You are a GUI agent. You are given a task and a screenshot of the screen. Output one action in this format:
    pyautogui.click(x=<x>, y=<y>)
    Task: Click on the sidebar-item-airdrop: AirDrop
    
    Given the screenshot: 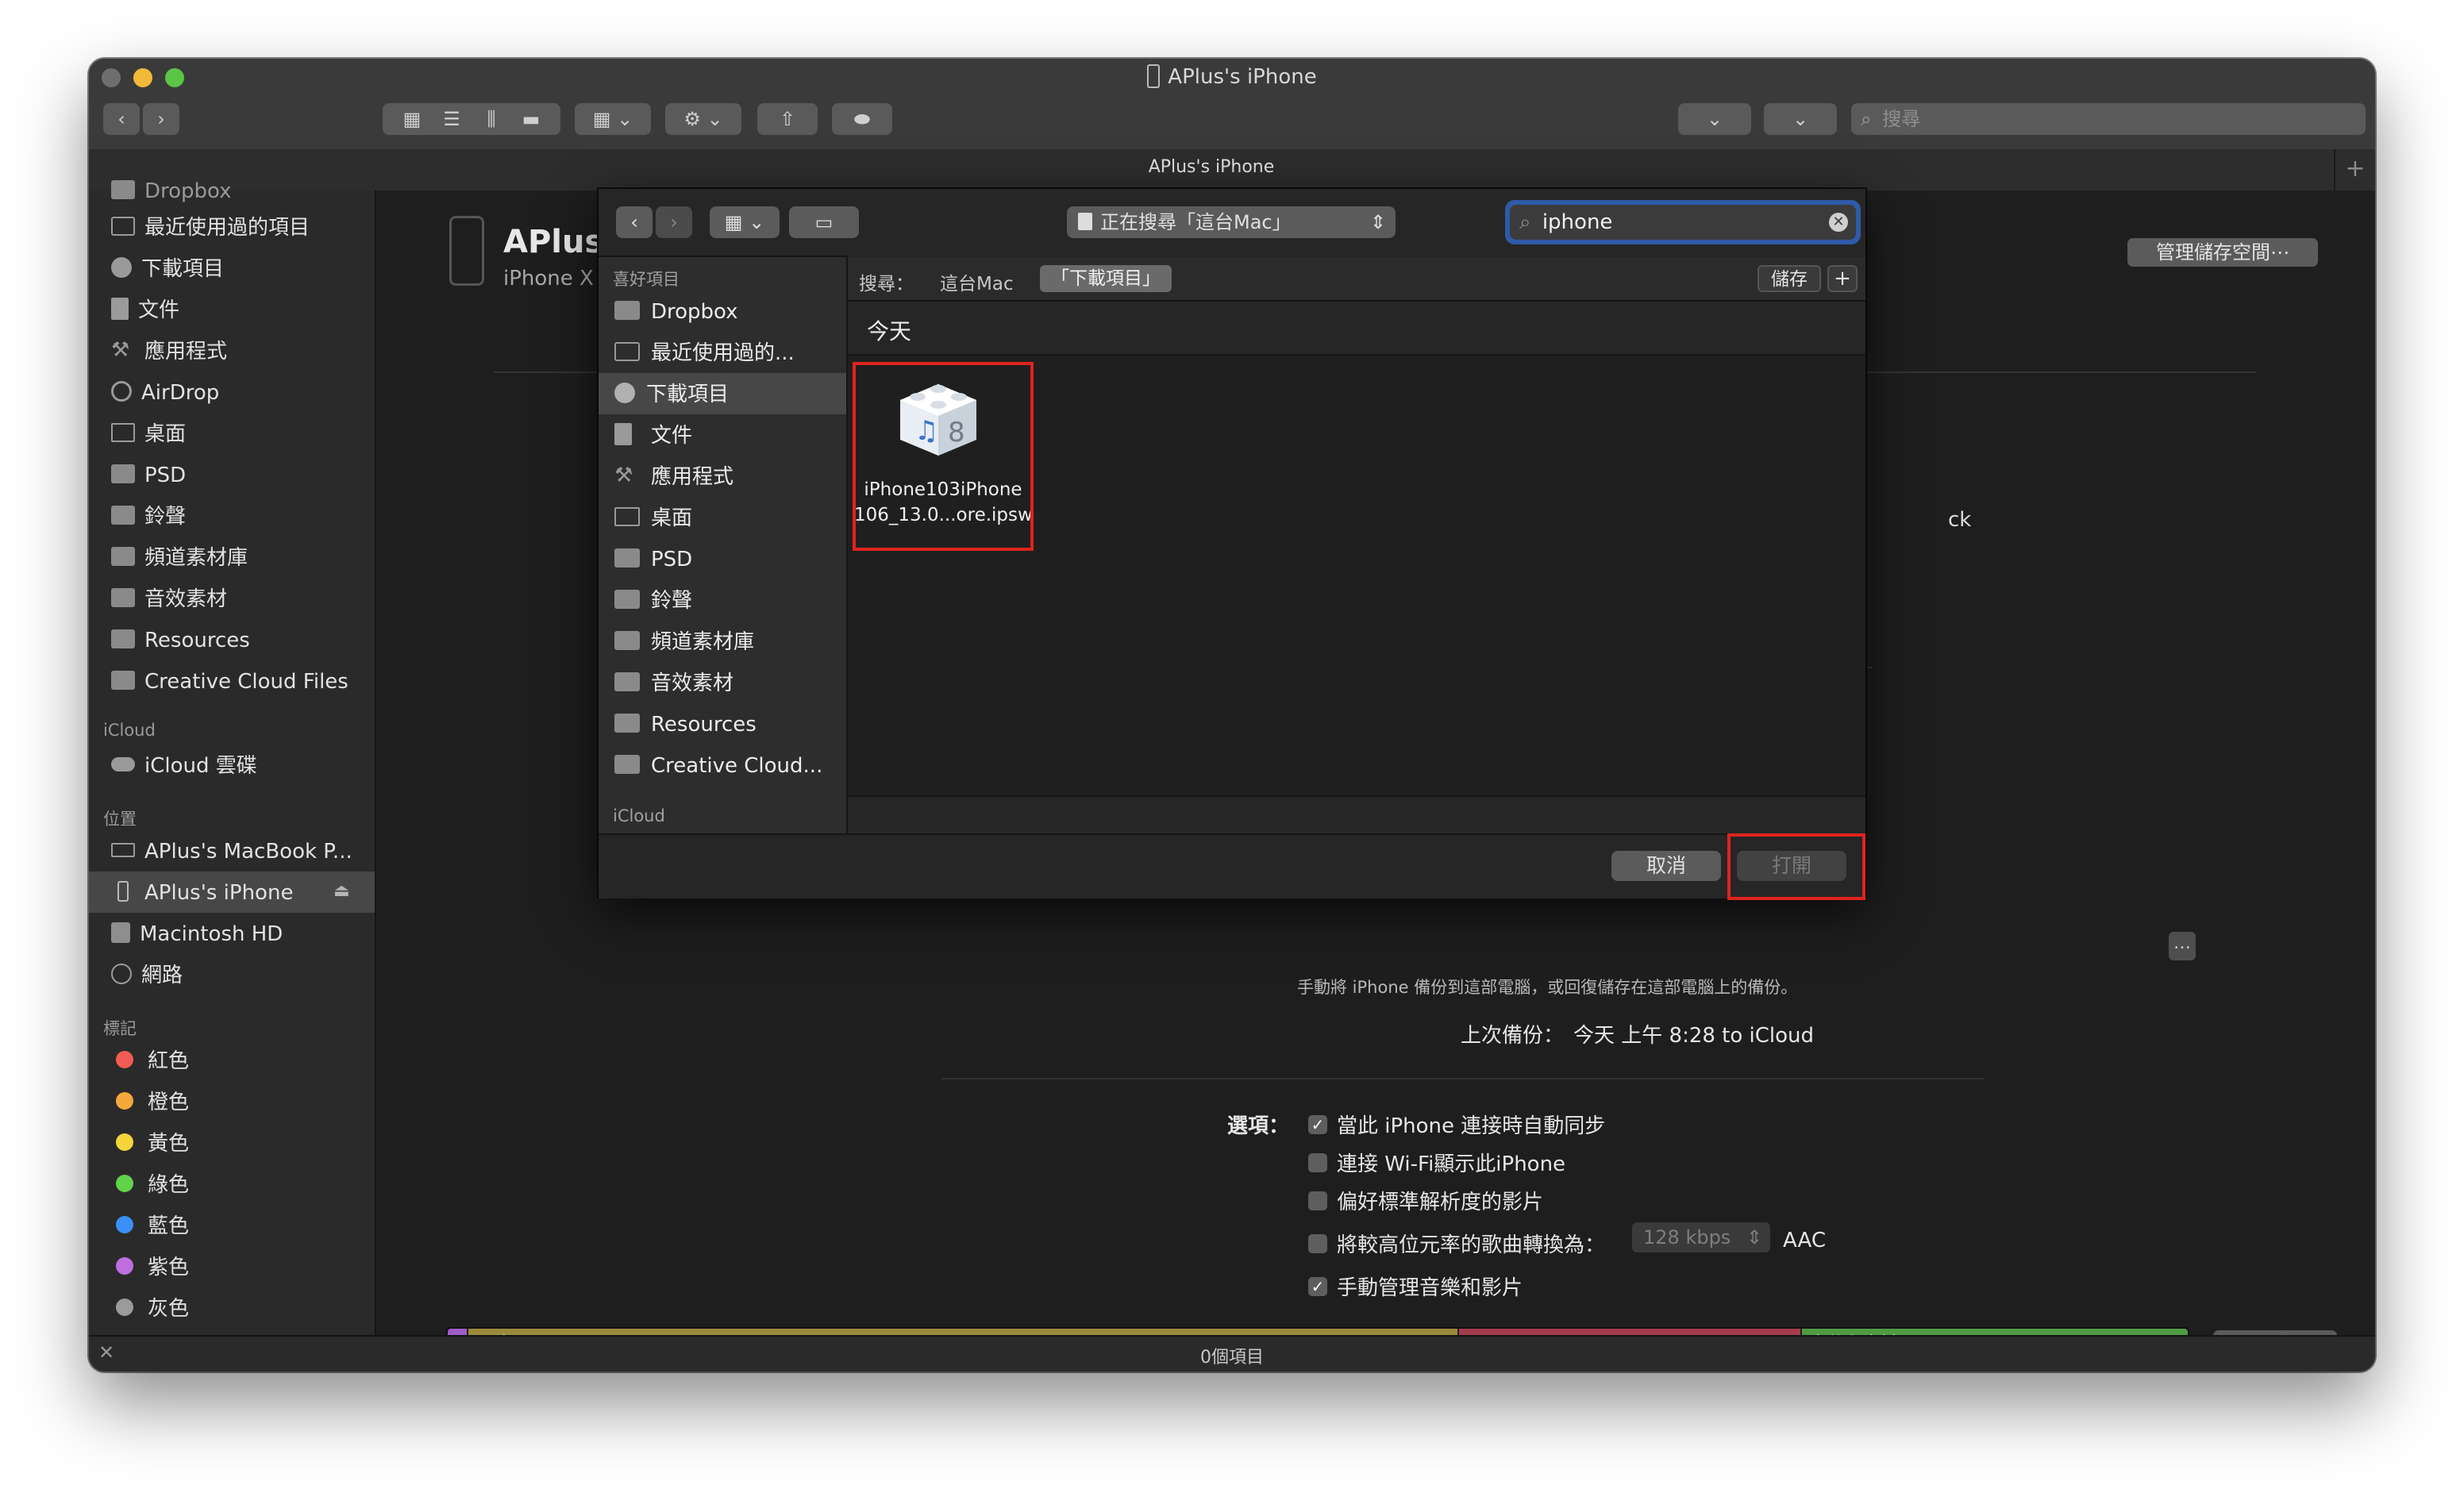 What is the action you would take?
    pyautogui.click(x=165, y=393)
    